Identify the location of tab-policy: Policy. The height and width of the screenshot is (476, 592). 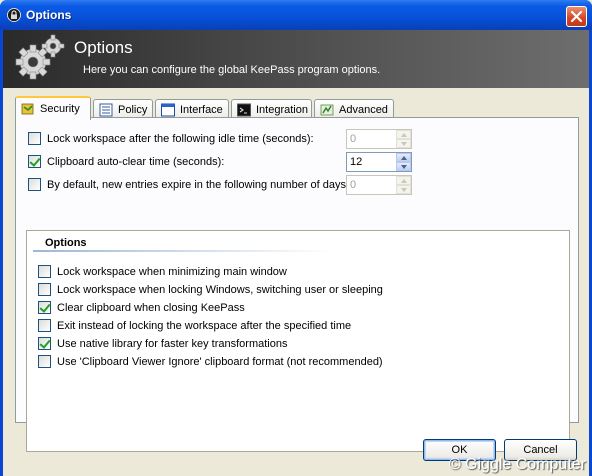
(123, 109).